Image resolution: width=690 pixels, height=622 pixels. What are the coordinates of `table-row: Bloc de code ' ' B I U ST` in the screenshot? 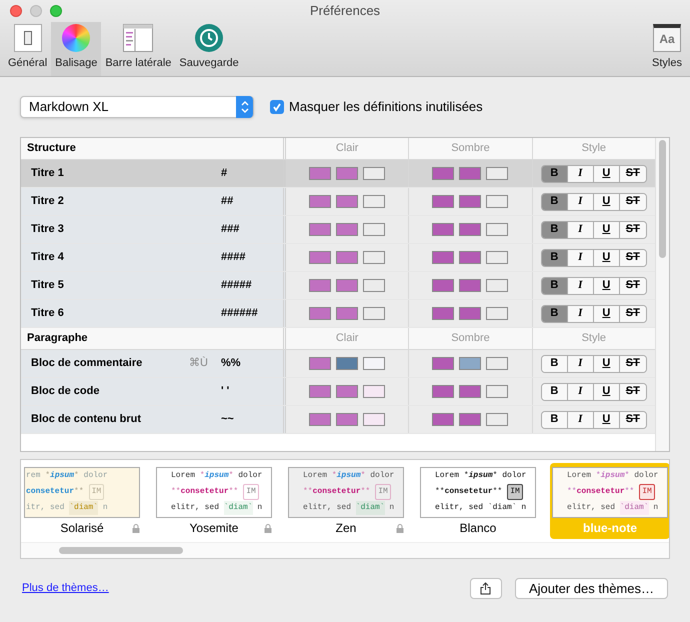 It's located at (338, 392).